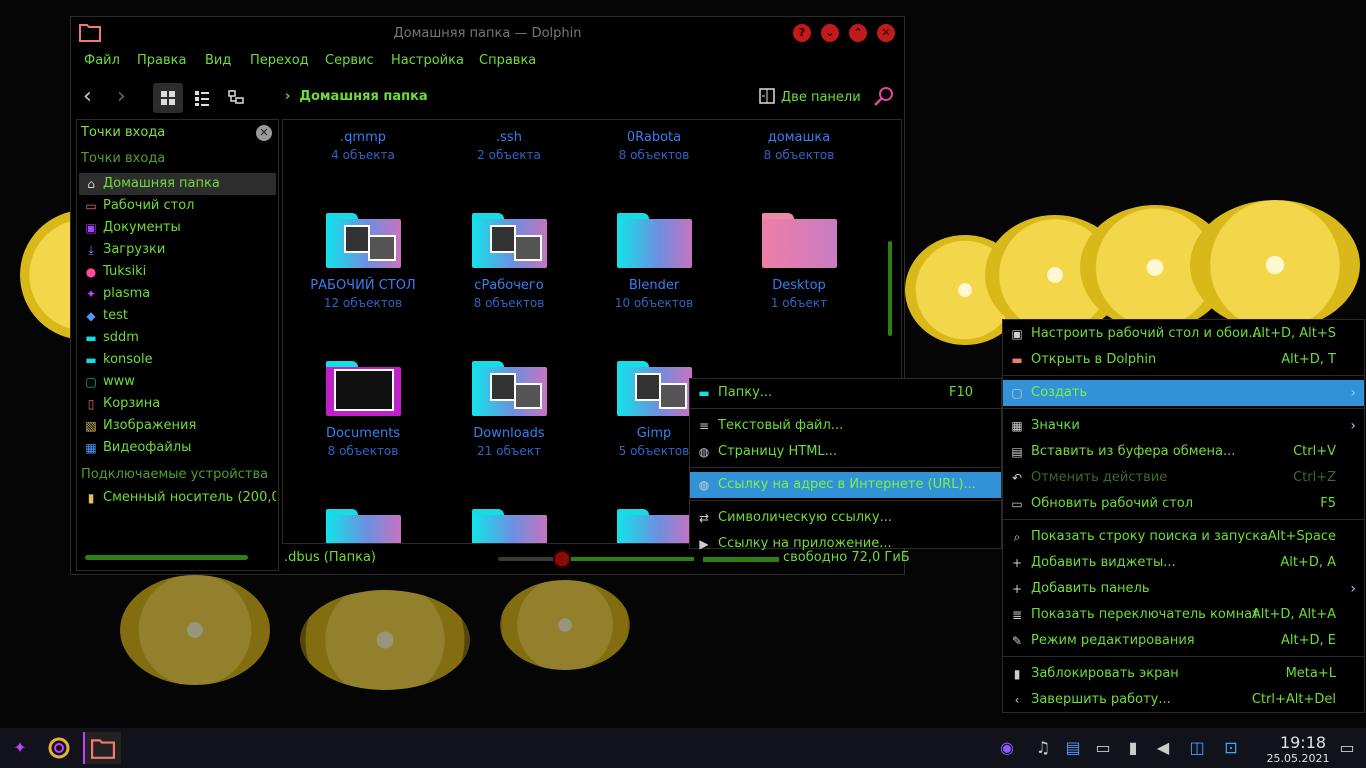  Describe the element at coordinates (177, 206) in the screenshot. I see `sidebar-item: ▭ Рабочий стол` at that location.